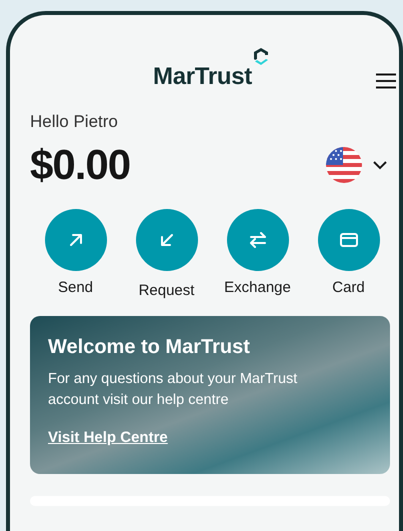 The height and width of the screenshot is (531, 403). I want to click on currency-selector, so click(357, 165).